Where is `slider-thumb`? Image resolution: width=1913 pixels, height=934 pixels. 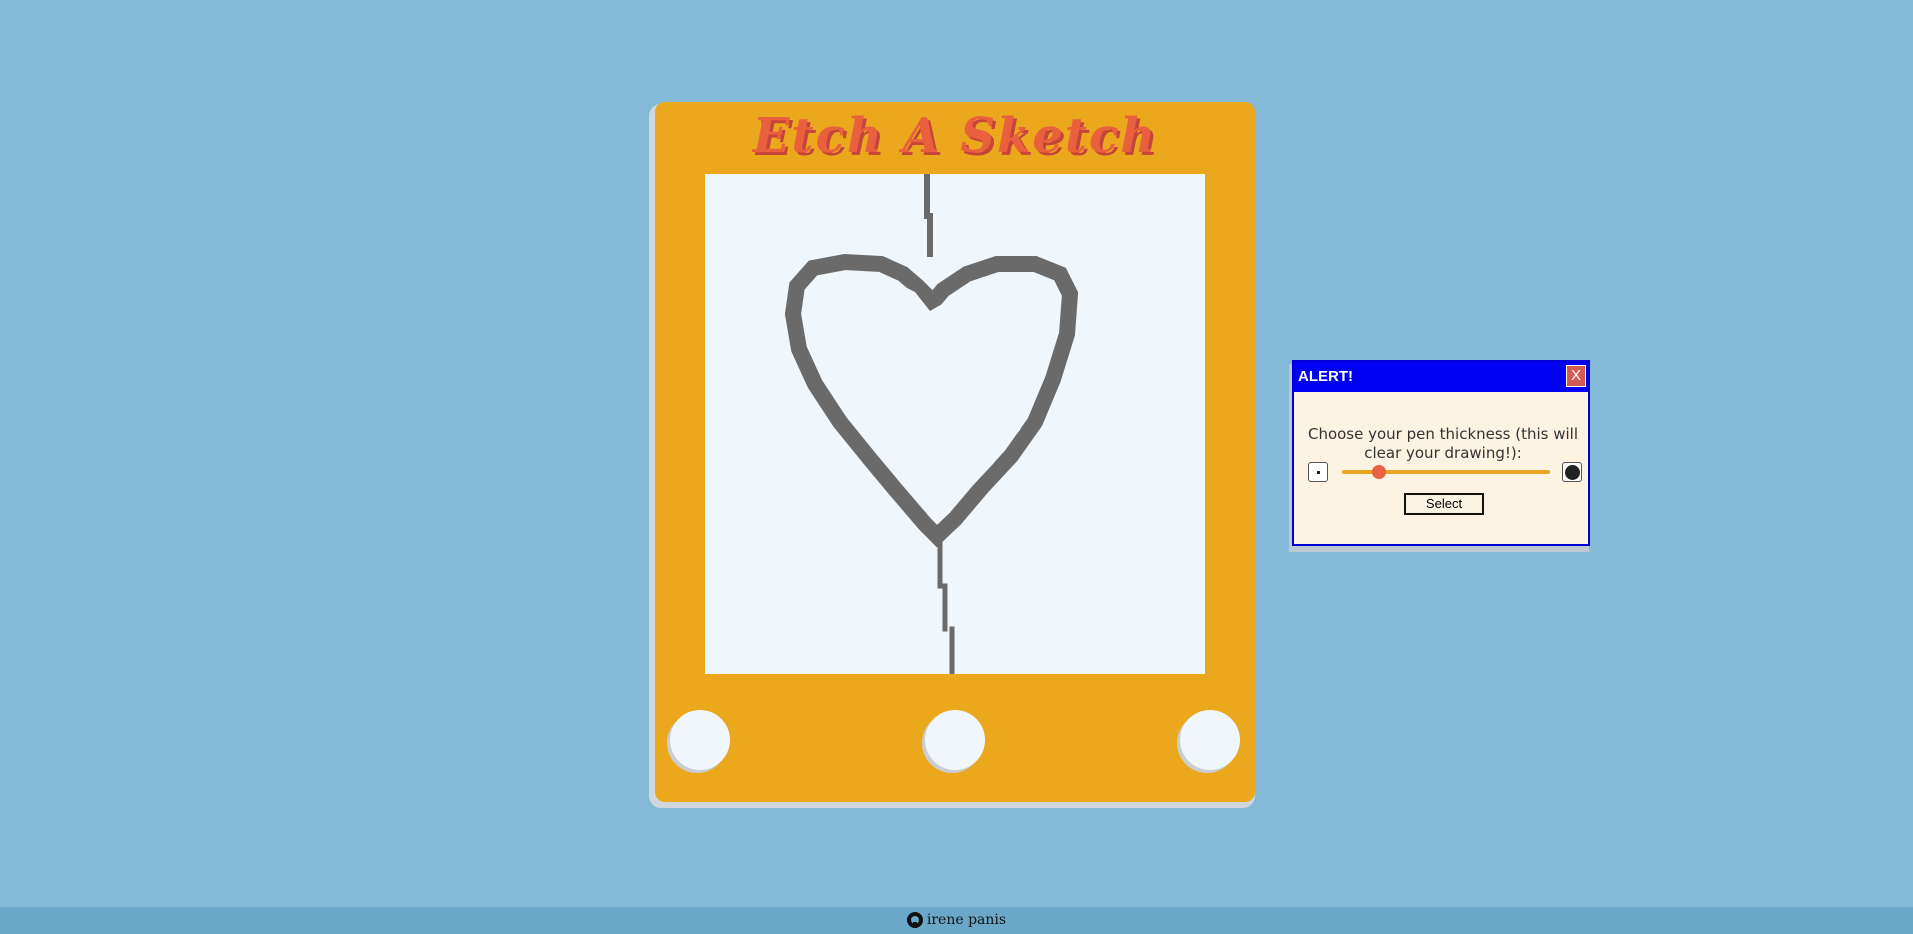
slider-thumb is located at coordinates (1379, 472).